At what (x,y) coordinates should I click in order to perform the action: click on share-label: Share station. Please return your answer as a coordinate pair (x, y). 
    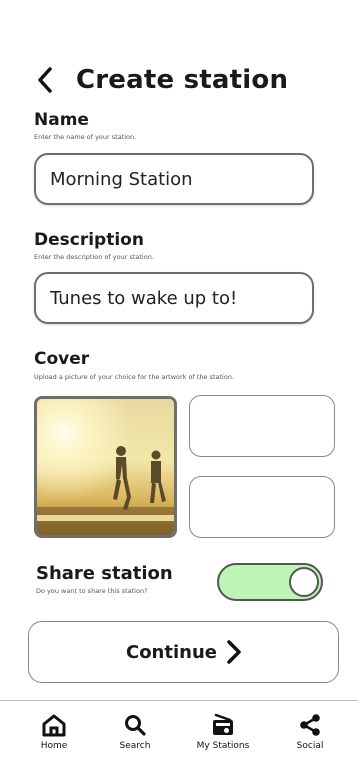
    Looking at the image, I should click on (104, 573).